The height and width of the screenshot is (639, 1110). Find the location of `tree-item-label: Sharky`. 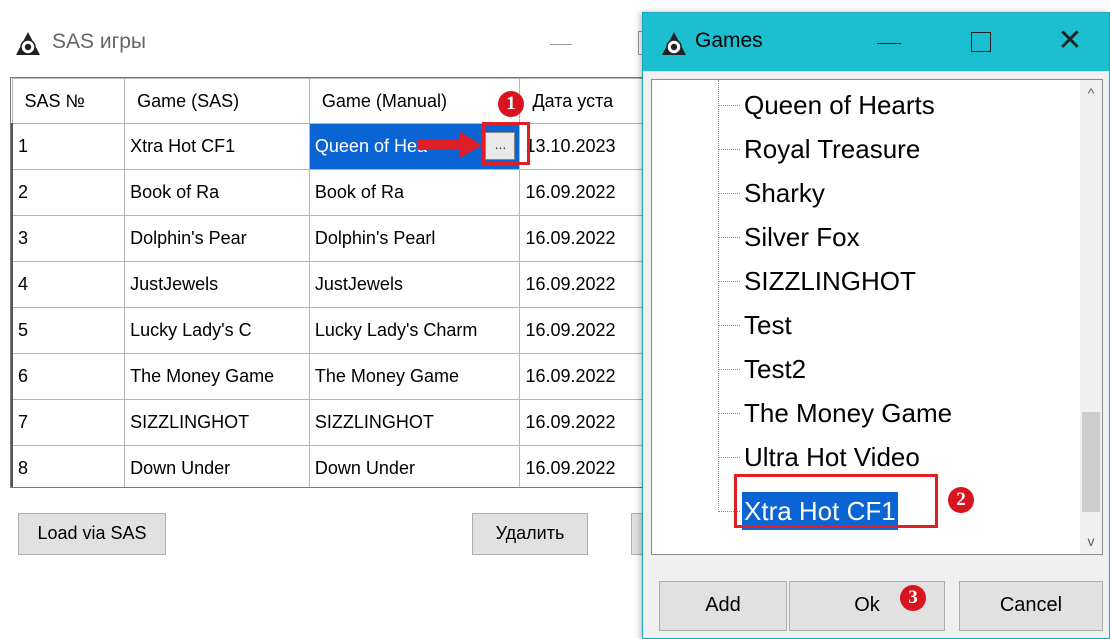

tree-item-label: Sharky is located at coordinates (784, 193).